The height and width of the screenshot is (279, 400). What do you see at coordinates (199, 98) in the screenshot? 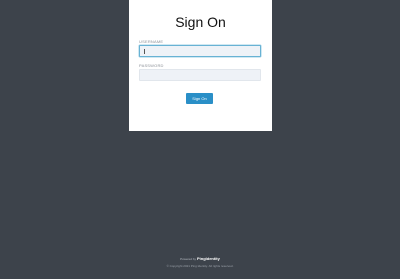
I see `sign-on-button: Sign On` at bounding box center [199, 98].